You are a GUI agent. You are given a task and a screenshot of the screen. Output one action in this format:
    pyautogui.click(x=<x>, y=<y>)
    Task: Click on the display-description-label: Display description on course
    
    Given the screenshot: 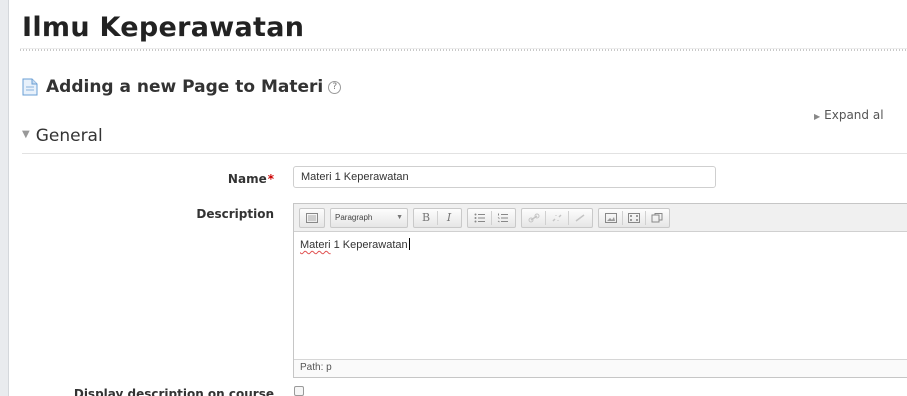 What is the action you would take?
    pyautogui.click(x=173, y=391)
    